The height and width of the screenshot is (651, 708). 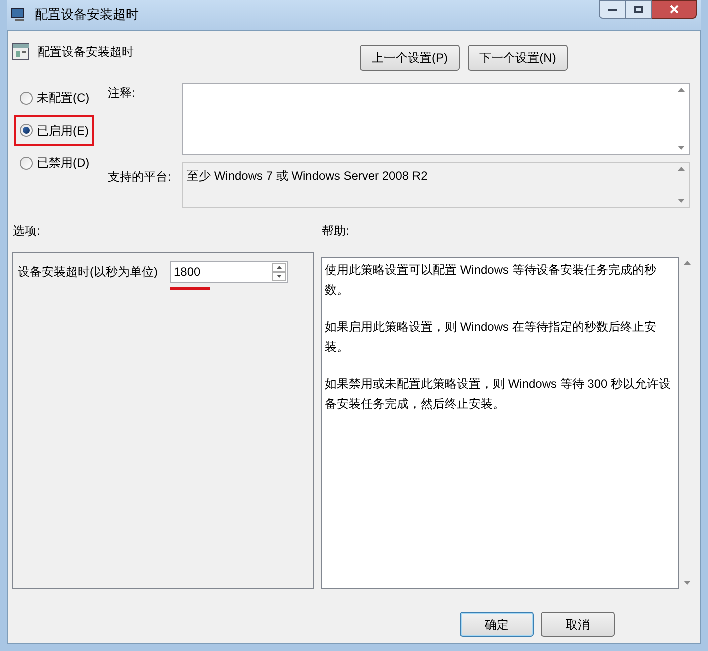 What do you see at coordinates (54, 131) in the screenshot?
I see `radio-option: 已启用(E)` at bounding box center [54, 131].